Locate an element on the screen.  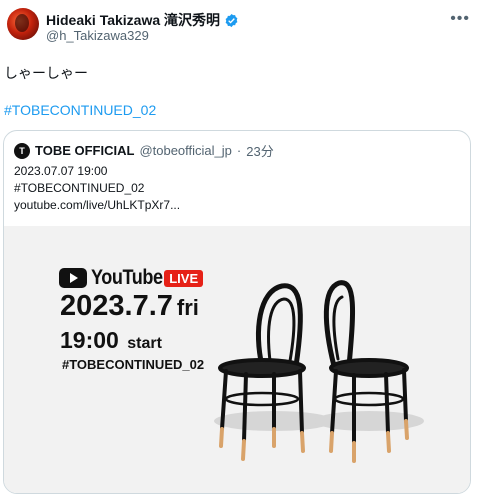
media-hashtag: #TOBECONTINUED_02 is located at coordinates (133, 364).